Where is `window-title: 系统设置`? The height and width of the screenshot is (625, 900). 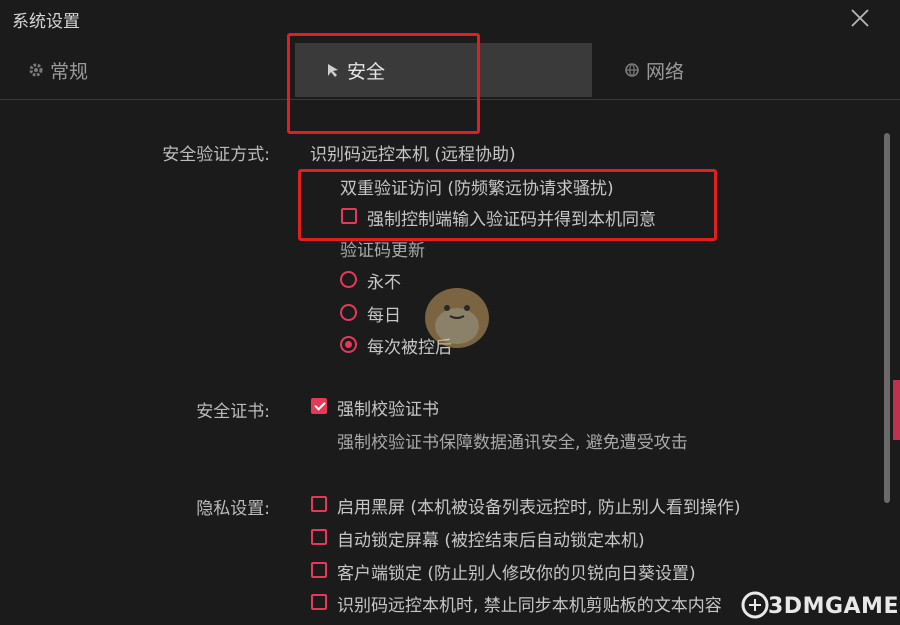
window-title: 系统设置 is located at coordinates (46, 22).